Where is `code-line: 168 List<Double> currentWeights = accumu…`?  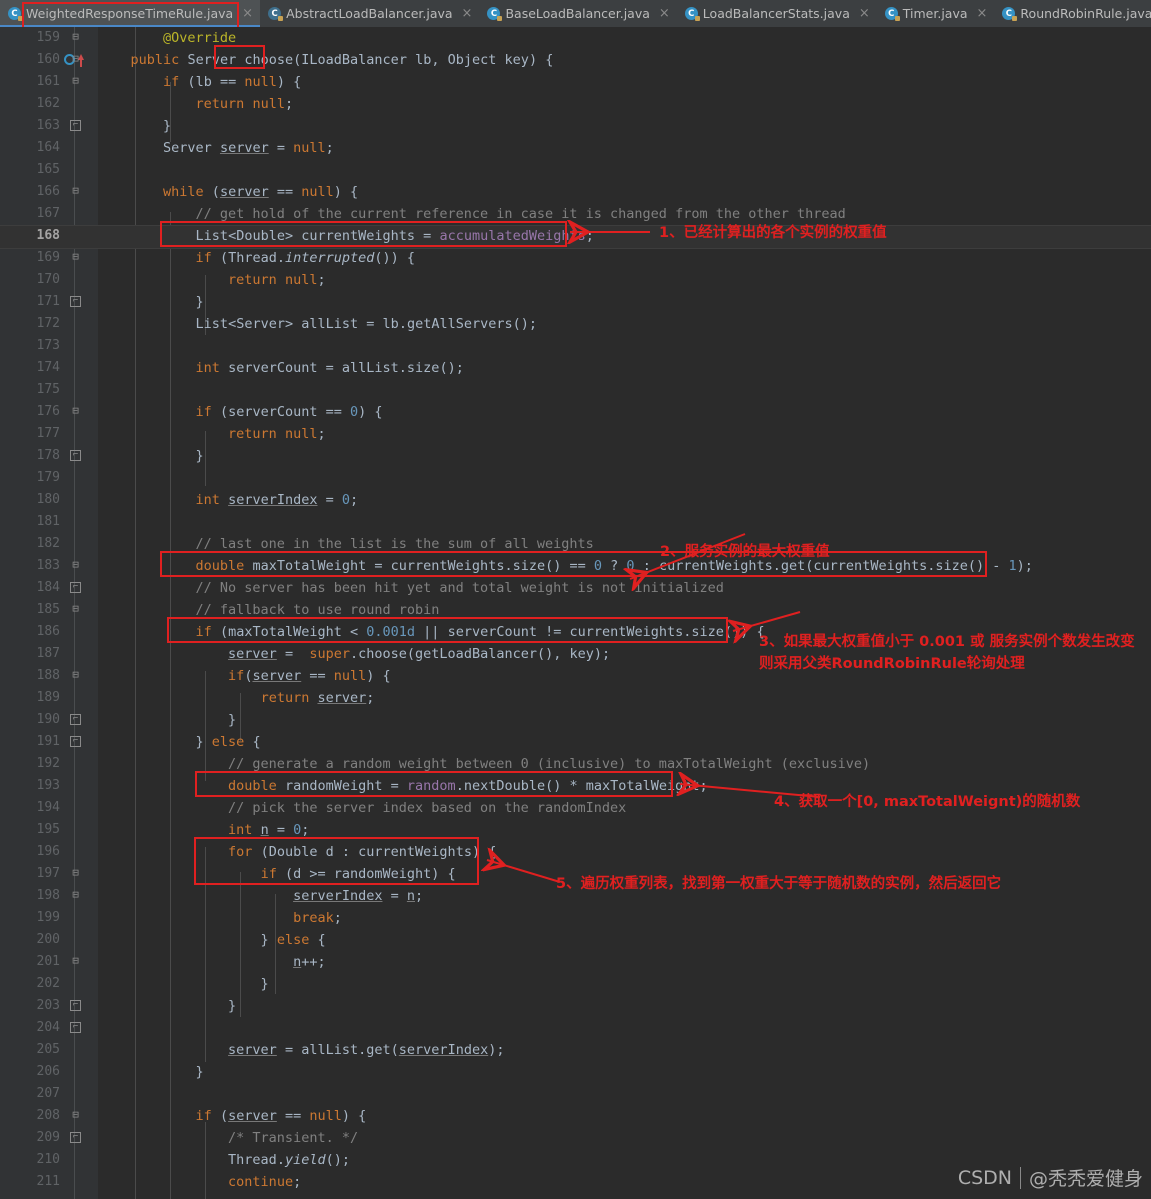
code-line: 168 List<Double> currentWeights = accumu… is located at coordinates (575, 237).